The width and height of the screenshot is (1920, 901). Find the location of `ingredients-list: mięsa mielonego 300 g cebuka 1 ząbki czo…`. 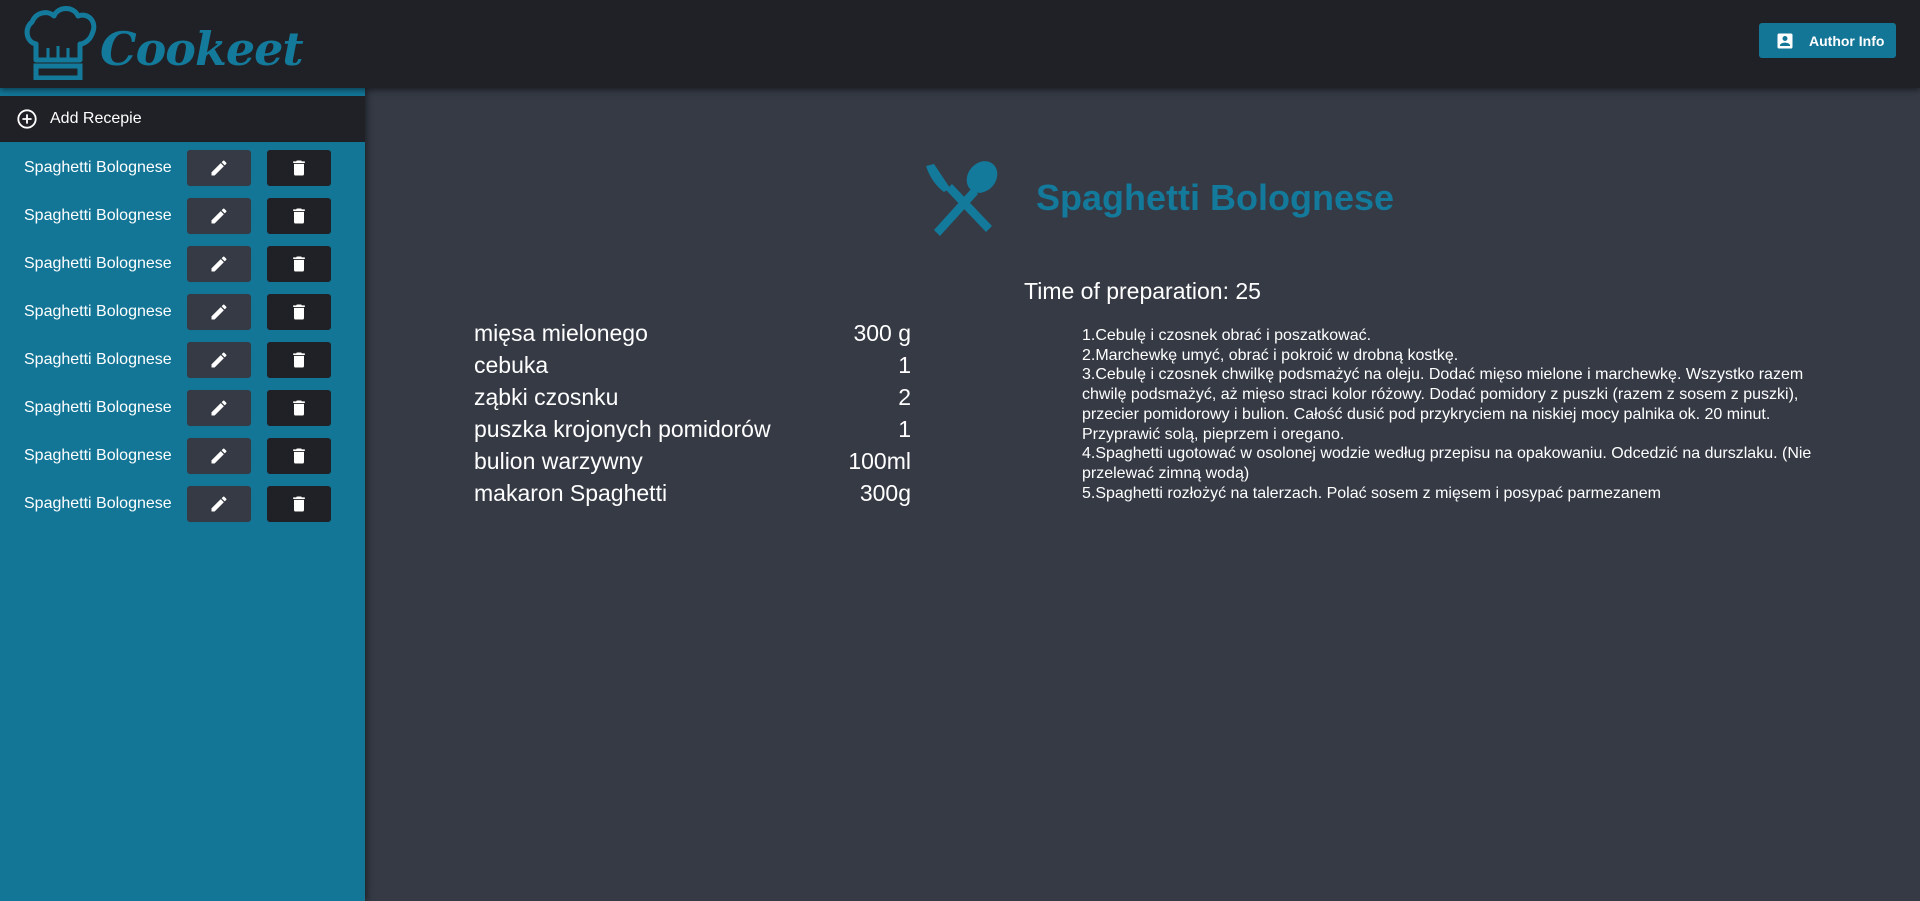

ingredients-list: mięsa mielonego 300 g cebuka 1 ząbki czo… is located at coordinates (692, 416).